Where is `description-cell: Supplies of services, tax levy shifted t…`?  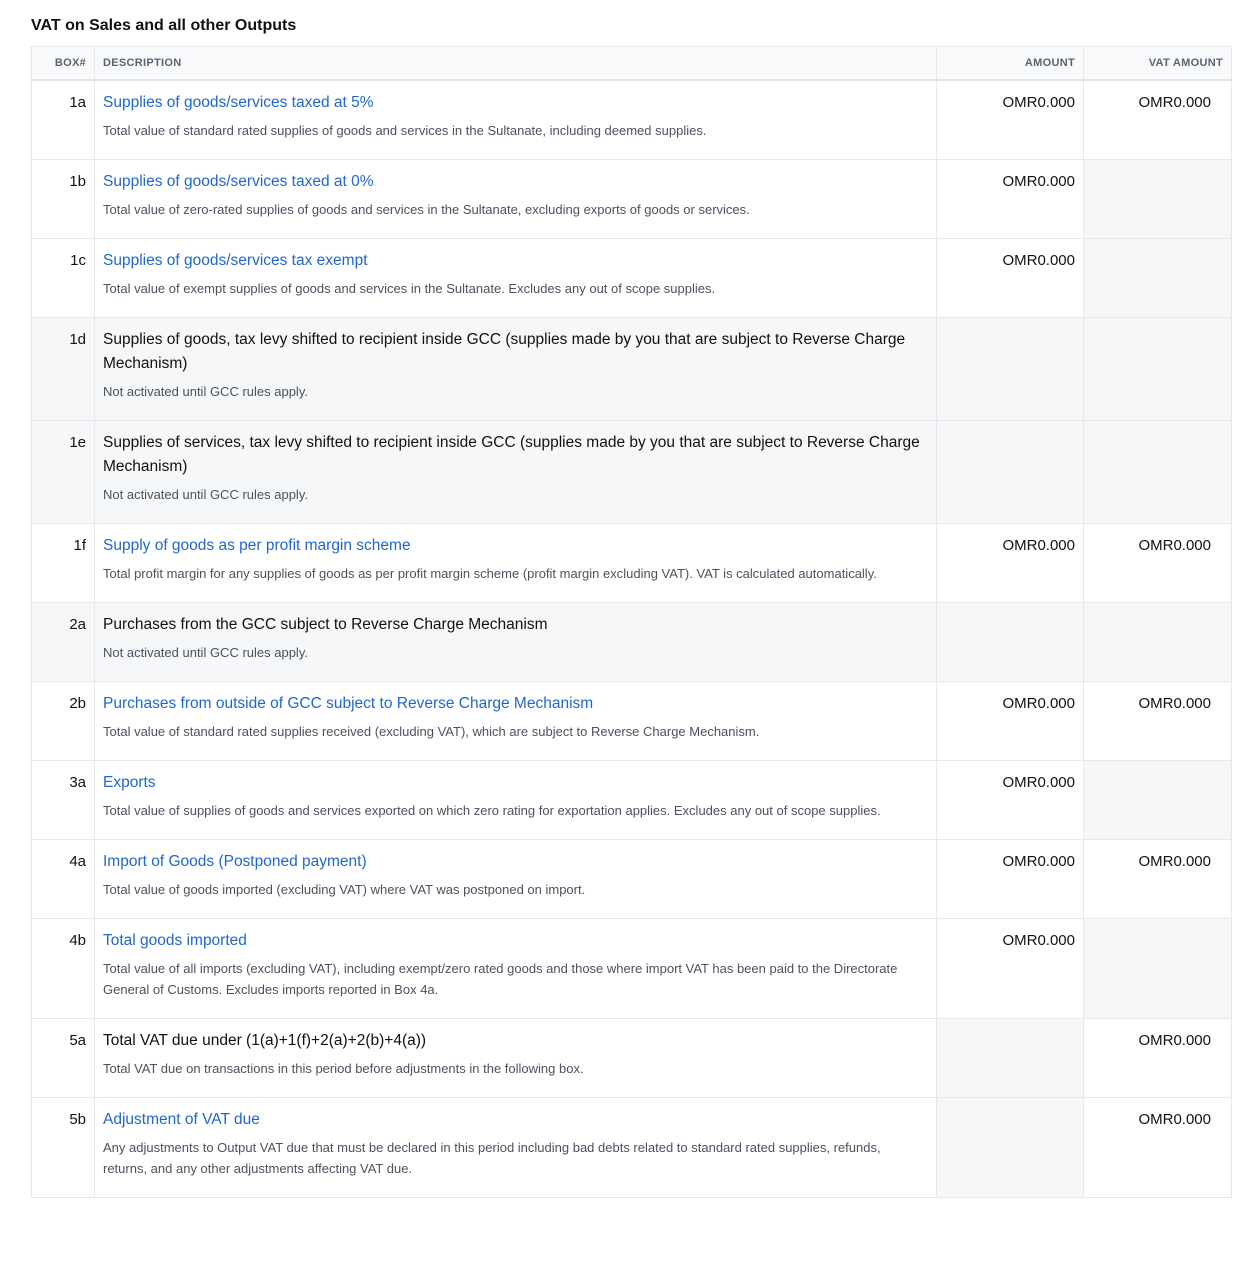 description-cell: Supplies of services, tax levy shifted t… is located at coordinates (515, 472).